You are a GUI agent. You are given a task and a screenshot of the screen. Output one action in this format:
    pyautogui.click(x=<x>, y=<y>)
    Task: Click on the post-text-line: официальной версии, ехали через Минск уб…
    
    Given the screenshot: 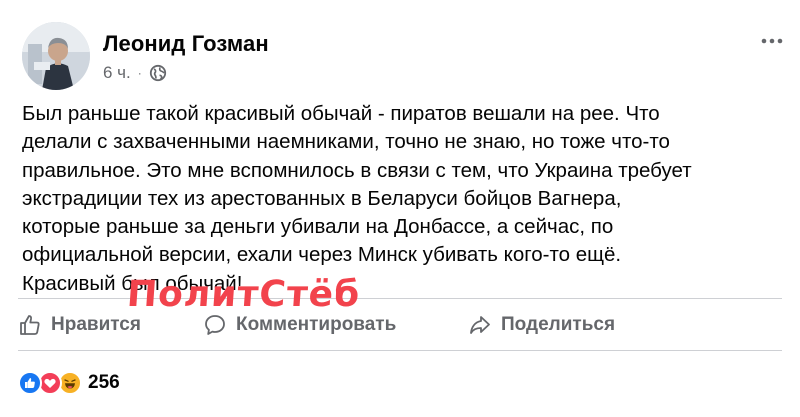 What is the action you would take?
    pyautogui.click(x=322, y=255)
    